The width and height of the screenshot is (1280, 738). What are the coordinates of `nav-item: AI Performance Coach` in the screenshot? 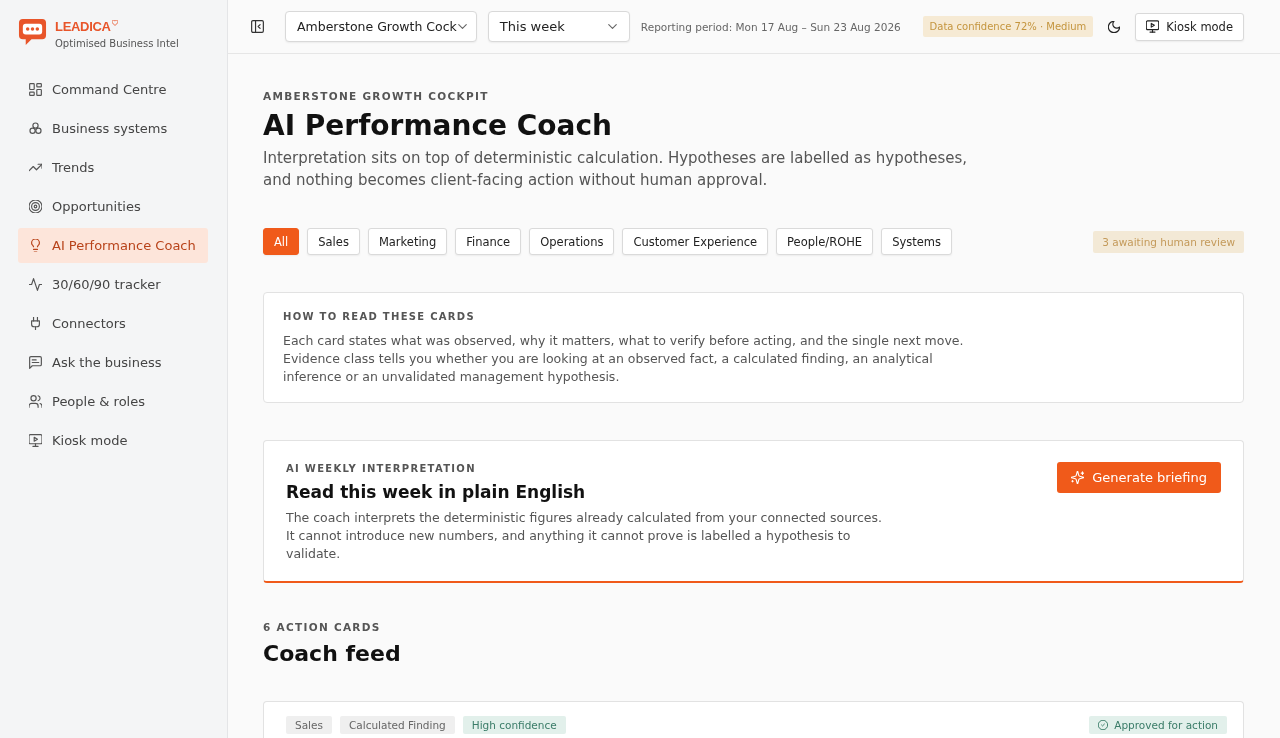 It's located at (113, 245).